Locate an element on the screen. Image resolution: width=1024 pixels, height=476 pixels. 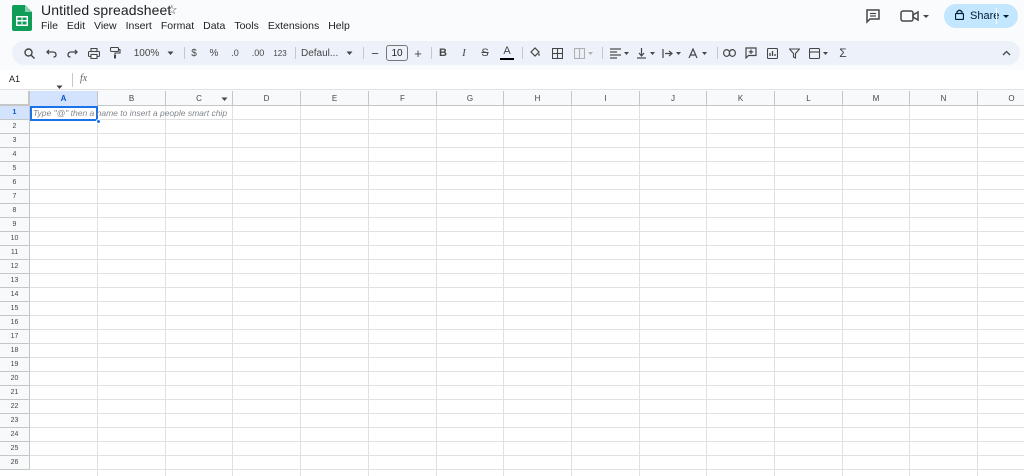
column-menu-chevron-icon is located at coordinates (224, 99).